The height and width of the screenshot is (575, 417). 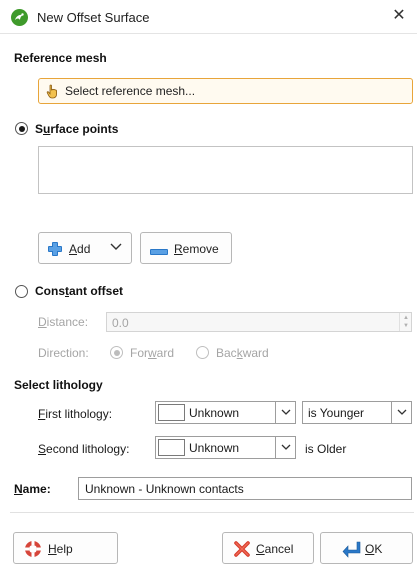 I want to click on direction-label: Direction:, so click(x=63, y=353).